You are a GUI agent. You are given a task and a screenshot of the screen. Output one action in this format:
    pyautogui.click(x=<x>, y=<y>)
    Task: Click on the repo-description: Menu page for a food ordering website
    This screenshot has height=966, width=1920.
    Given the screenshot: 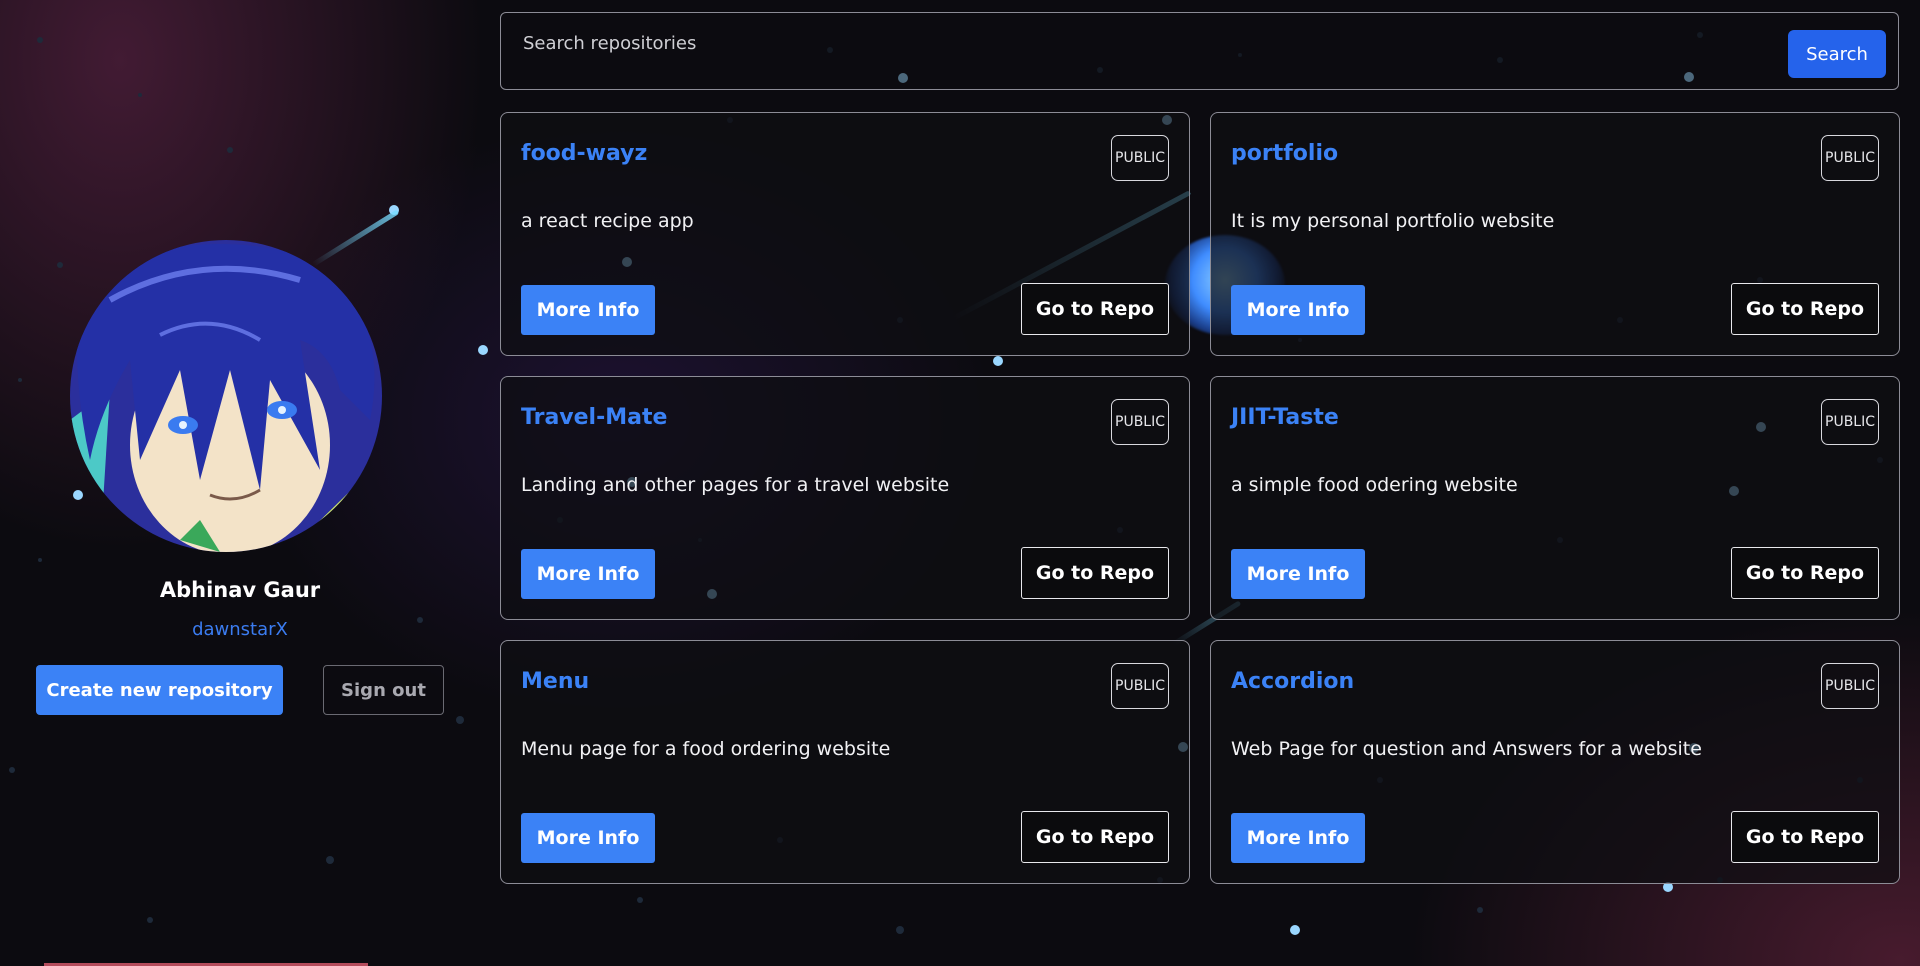 What is the action you would take?
    pyautogui.click(x=706, y=749)
    